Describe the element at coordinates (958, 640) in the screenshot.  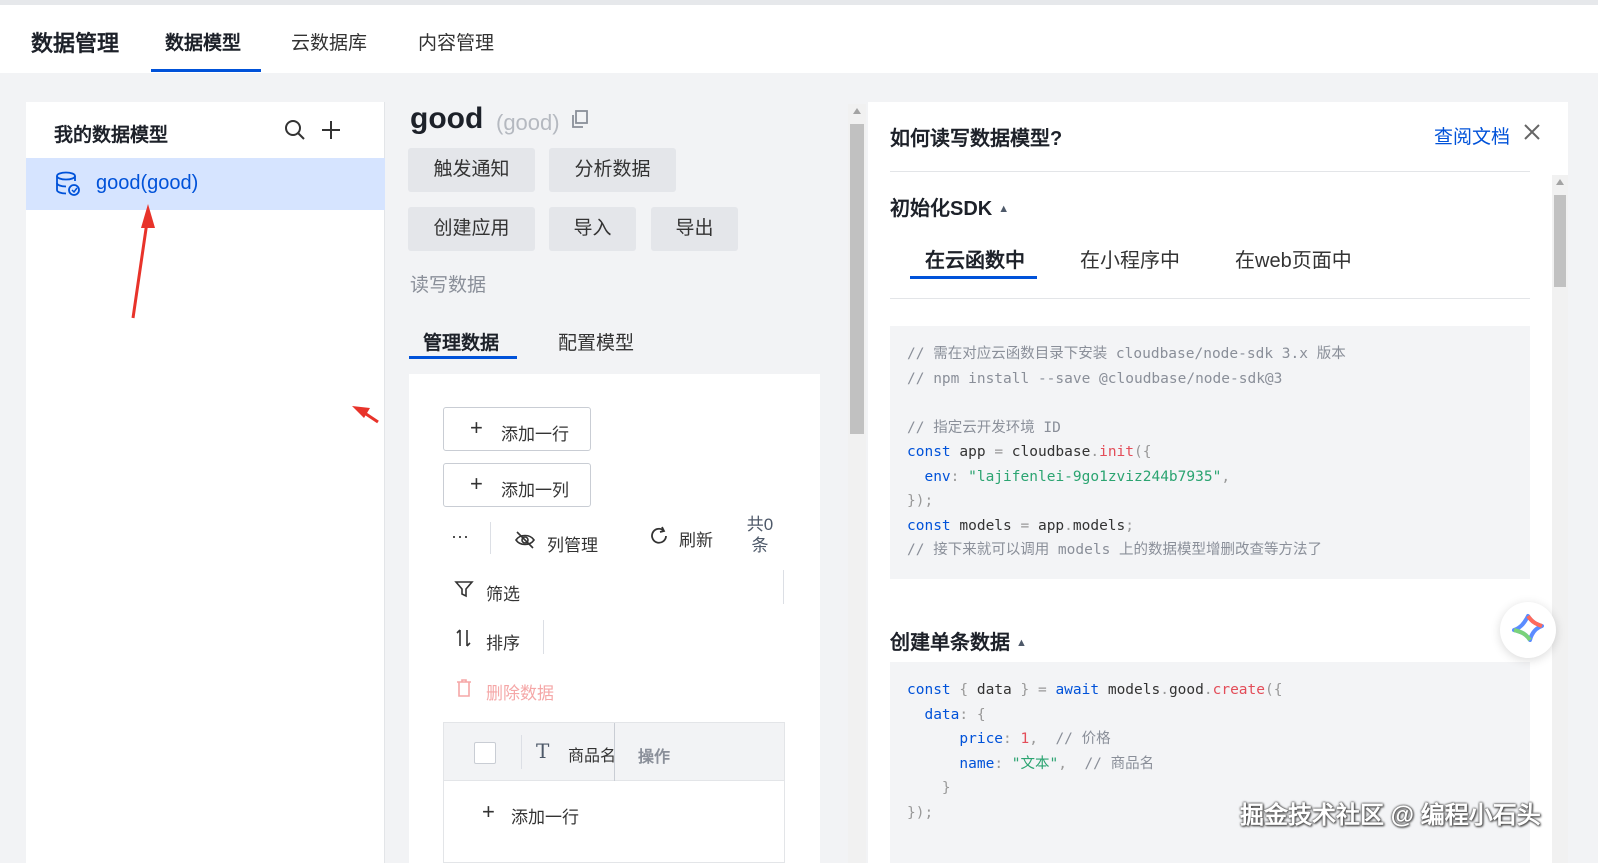
I see `section-create-single: 创建单条数据 ▲` at that location.